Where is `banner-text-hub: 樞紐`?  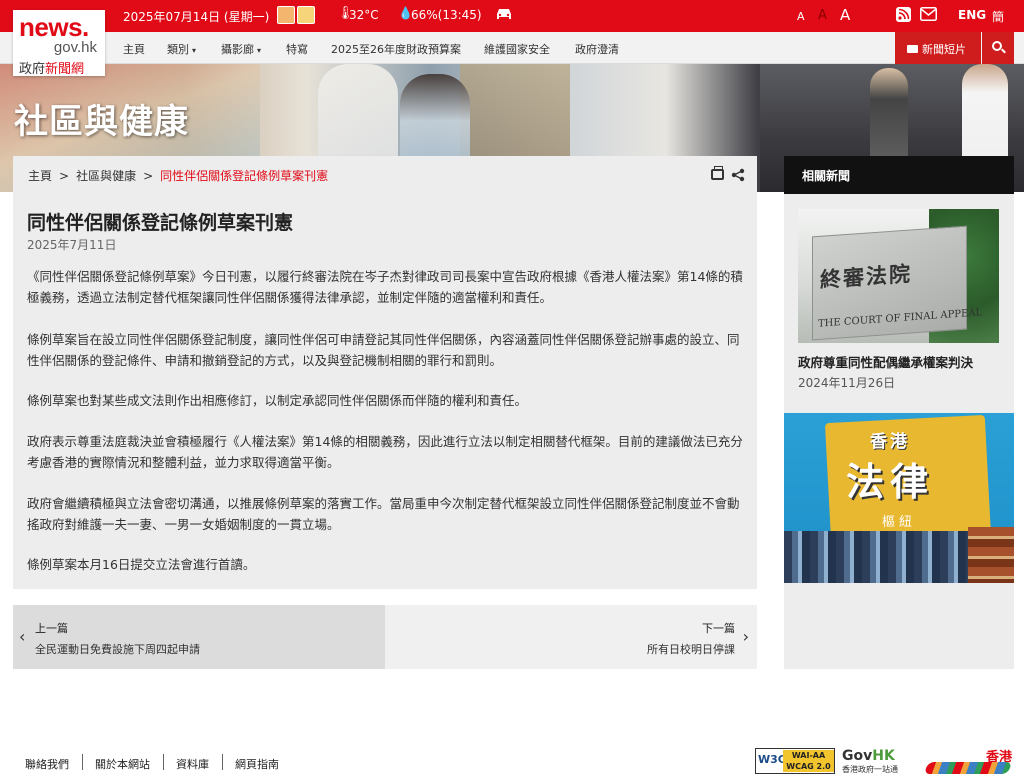 banner-text-hub: 樞紐 is located at coordinates (899, 522).